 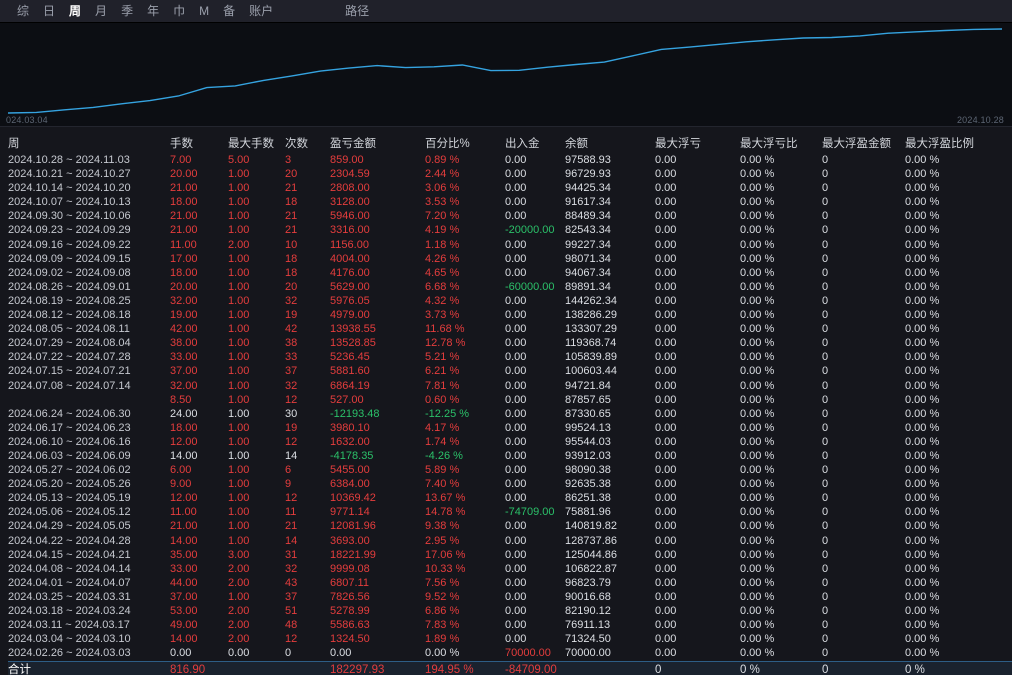 I want to click on cell-pct: 4.26 %, so click(x=442, y=258).